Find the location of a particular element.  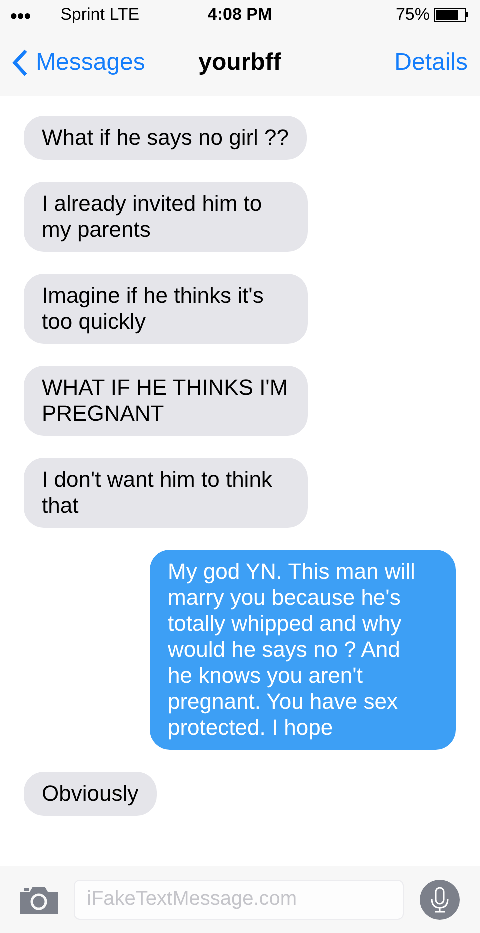

received-message-bubble: WHAT IF HE THINKS I'M PREGNANT is located at coordinates (166, 401).